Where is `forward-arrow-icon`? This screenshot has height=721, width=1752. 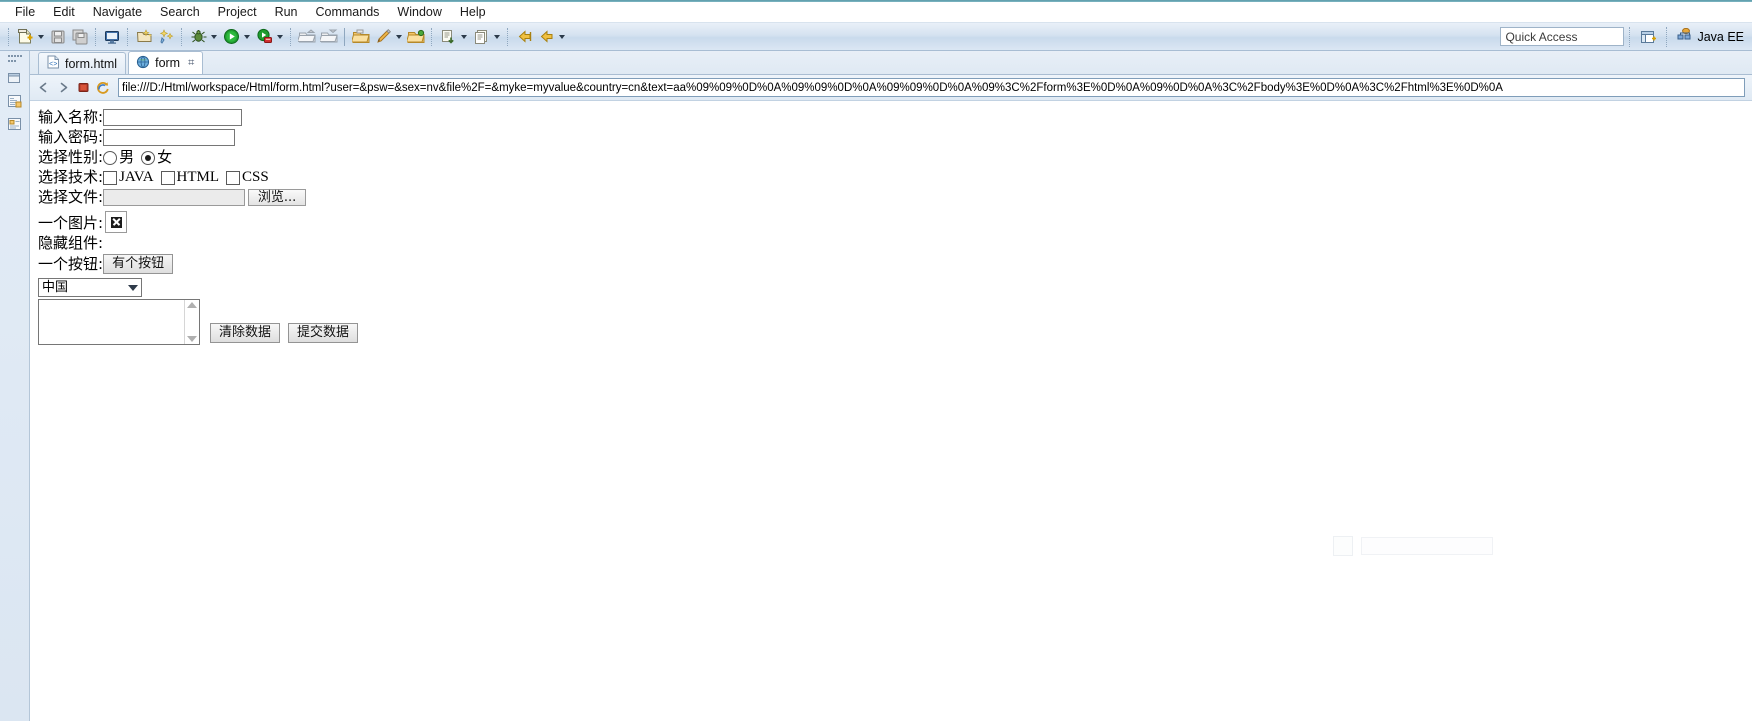
forward-arrow-icon is located at coordinates (63, 88).